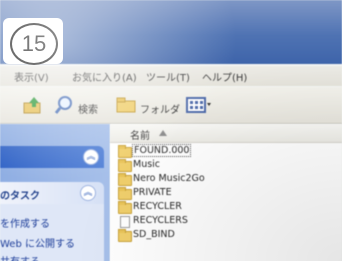  I want to click on menu-tools: ツール(T), so click(168, 76).